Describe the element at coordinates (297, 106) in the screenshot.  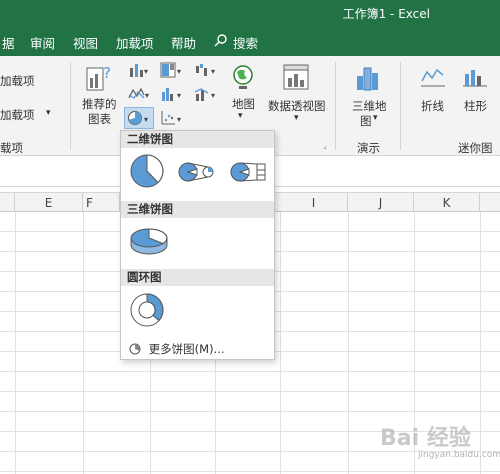
I see `pivot-chart-label: 数据透视图` at that location.